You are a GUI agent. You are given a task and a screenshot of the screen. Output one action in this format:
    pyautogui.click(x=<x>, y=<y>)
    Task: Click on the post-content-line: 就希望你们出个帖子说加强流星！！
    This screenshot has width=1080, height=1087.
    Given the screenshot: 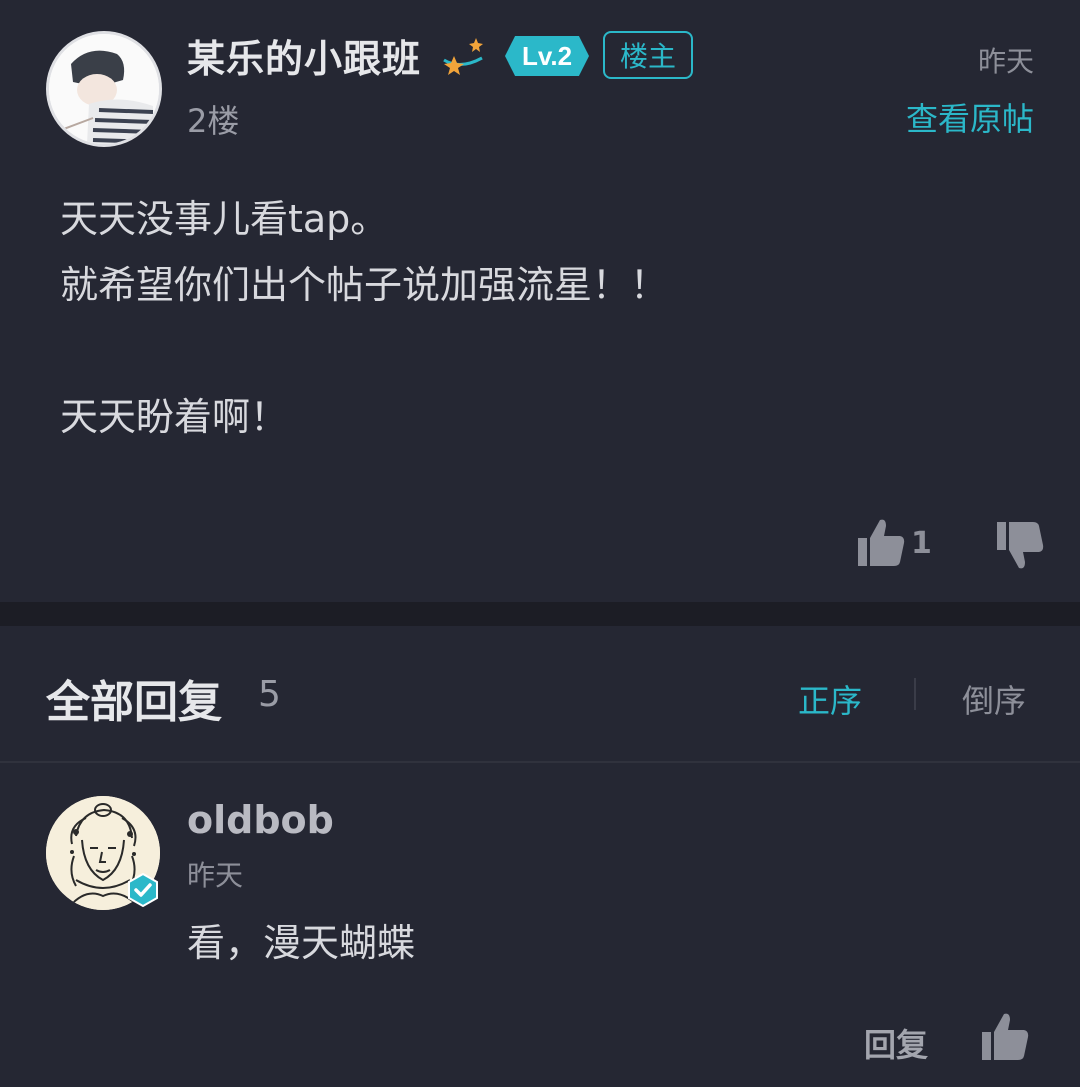 What is the action you would take?
    pyautogui.click(x=364, y=285)
    